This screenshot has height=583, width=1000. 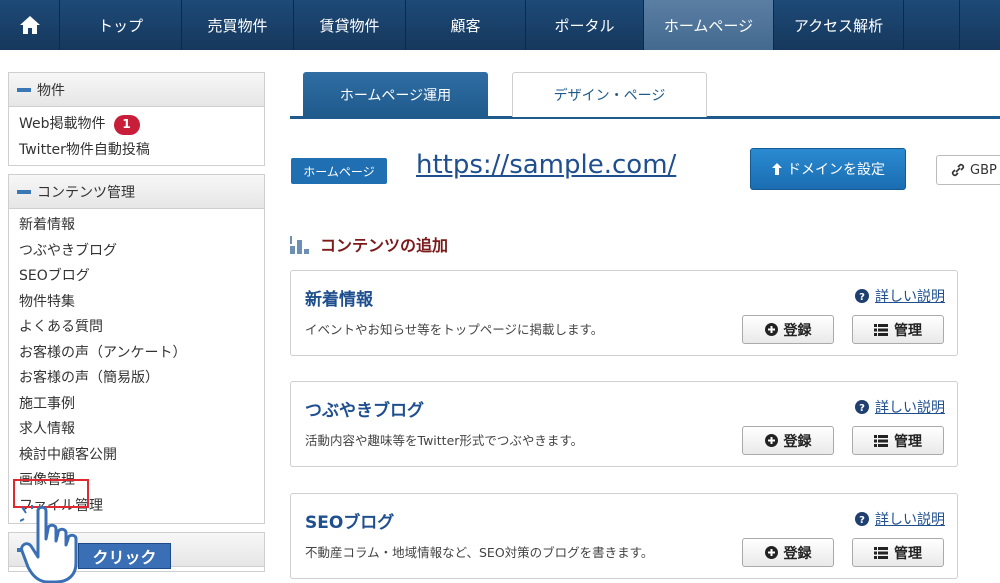 What do you see at coordinates (51, 90) in the screenshot?
I see `sidebar-section-title: 物件` at bounding box center [51, 90].